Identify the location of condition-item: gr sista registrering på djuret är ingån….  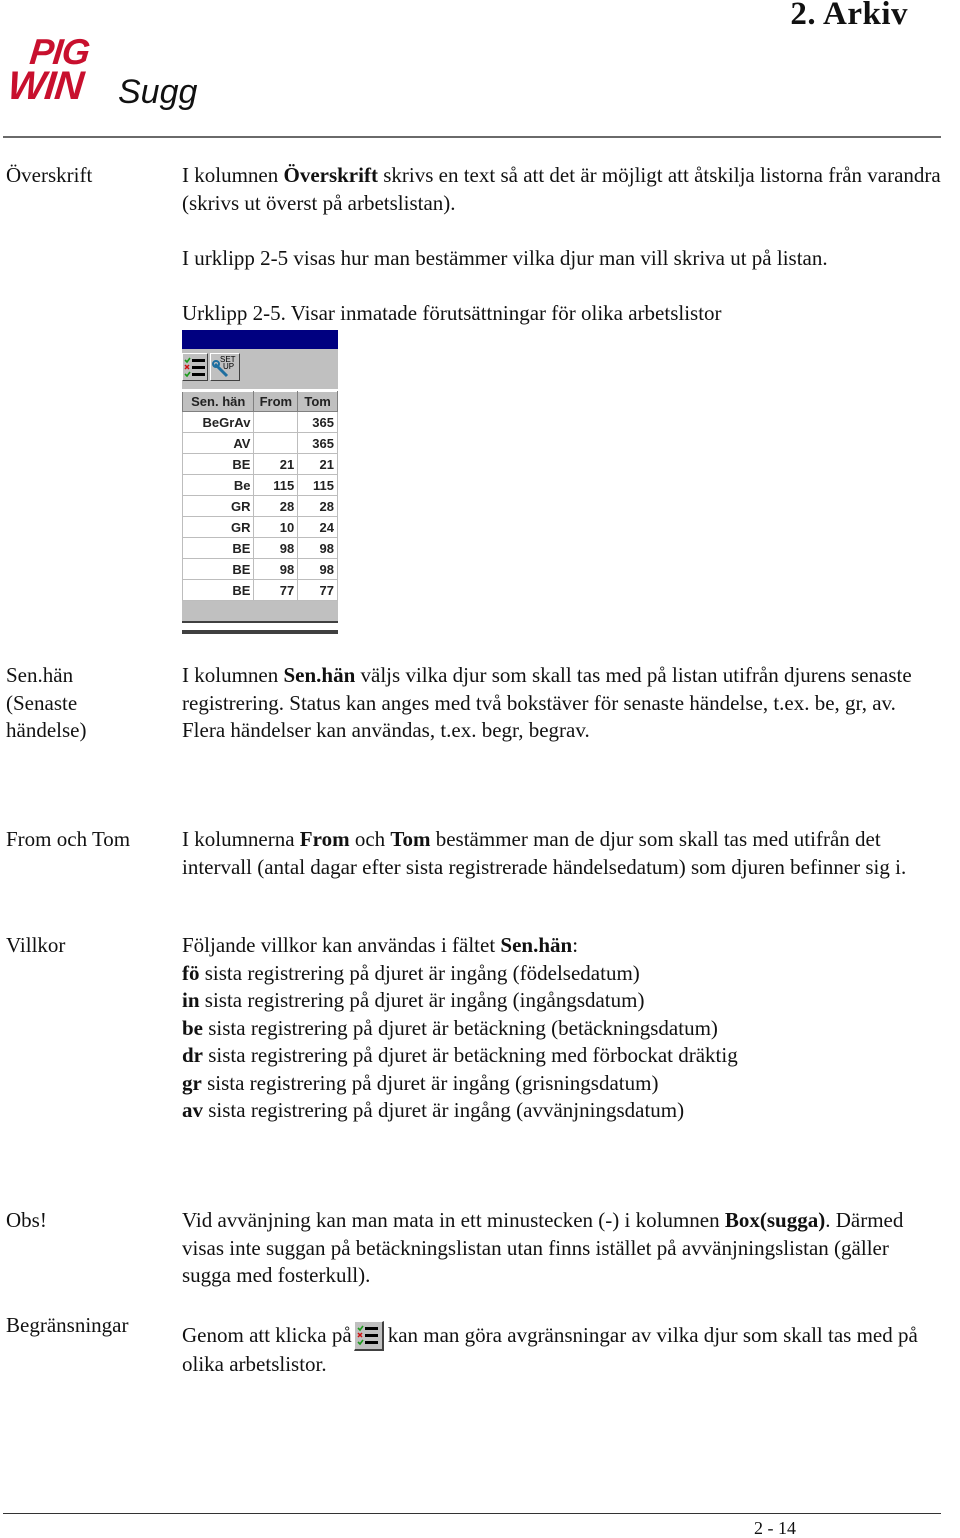
(571, 1084).